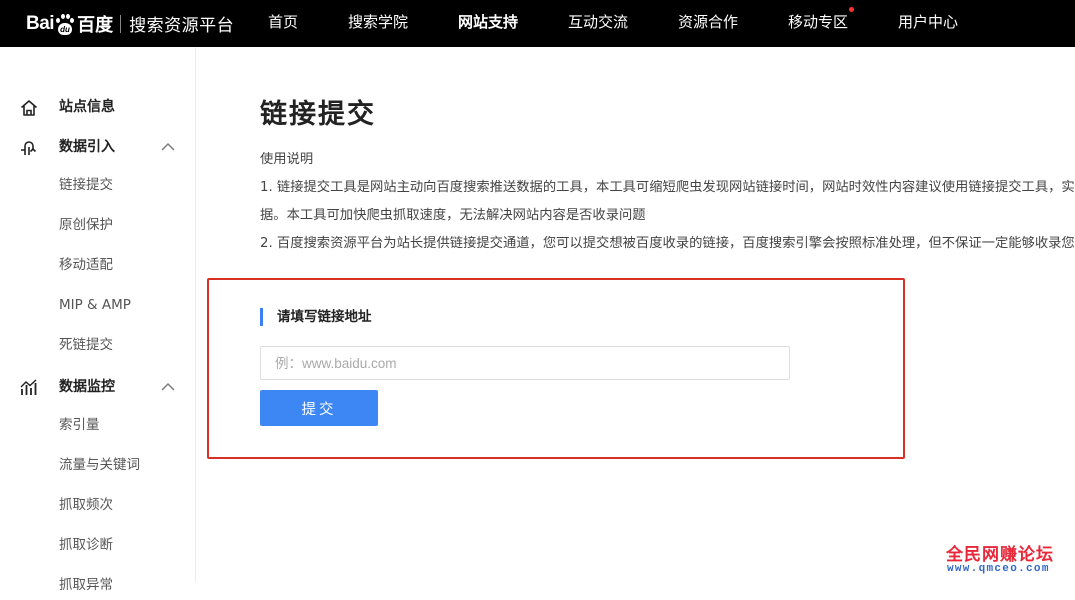  What do you see at coordinates (124, 545) in the screenshot?
I see `sidebar-item-crawl-diagnosis: 抓取诊断` at bounding box center [124, 545].